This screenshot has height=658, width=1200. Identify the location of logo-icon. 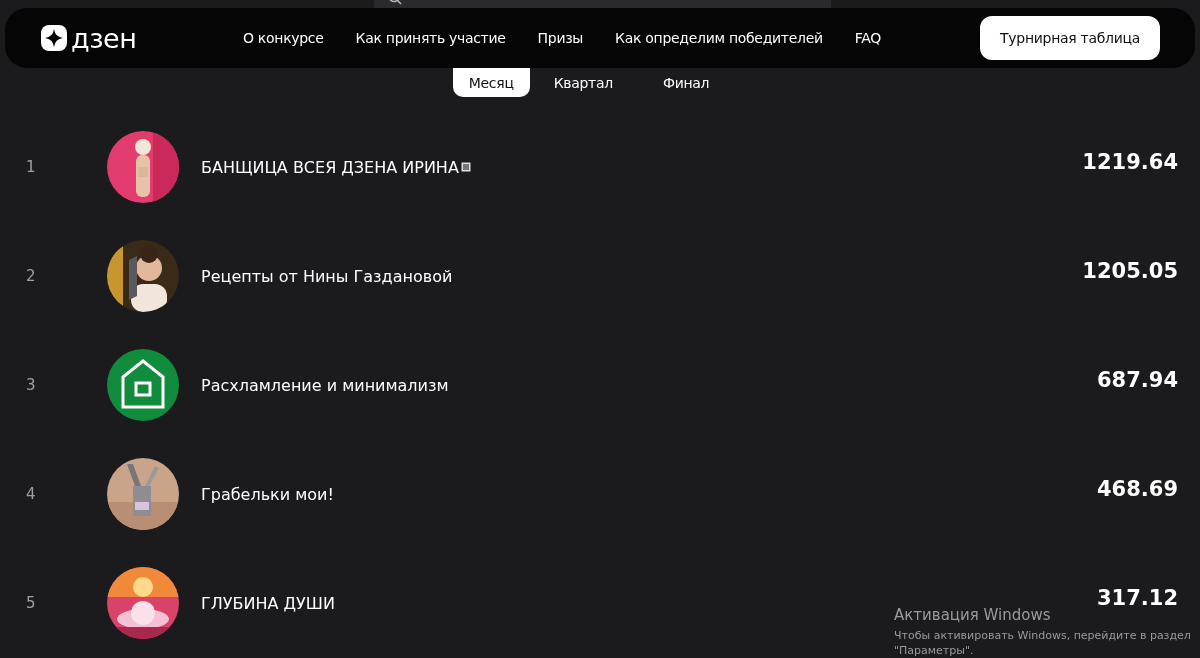
(54, 38).